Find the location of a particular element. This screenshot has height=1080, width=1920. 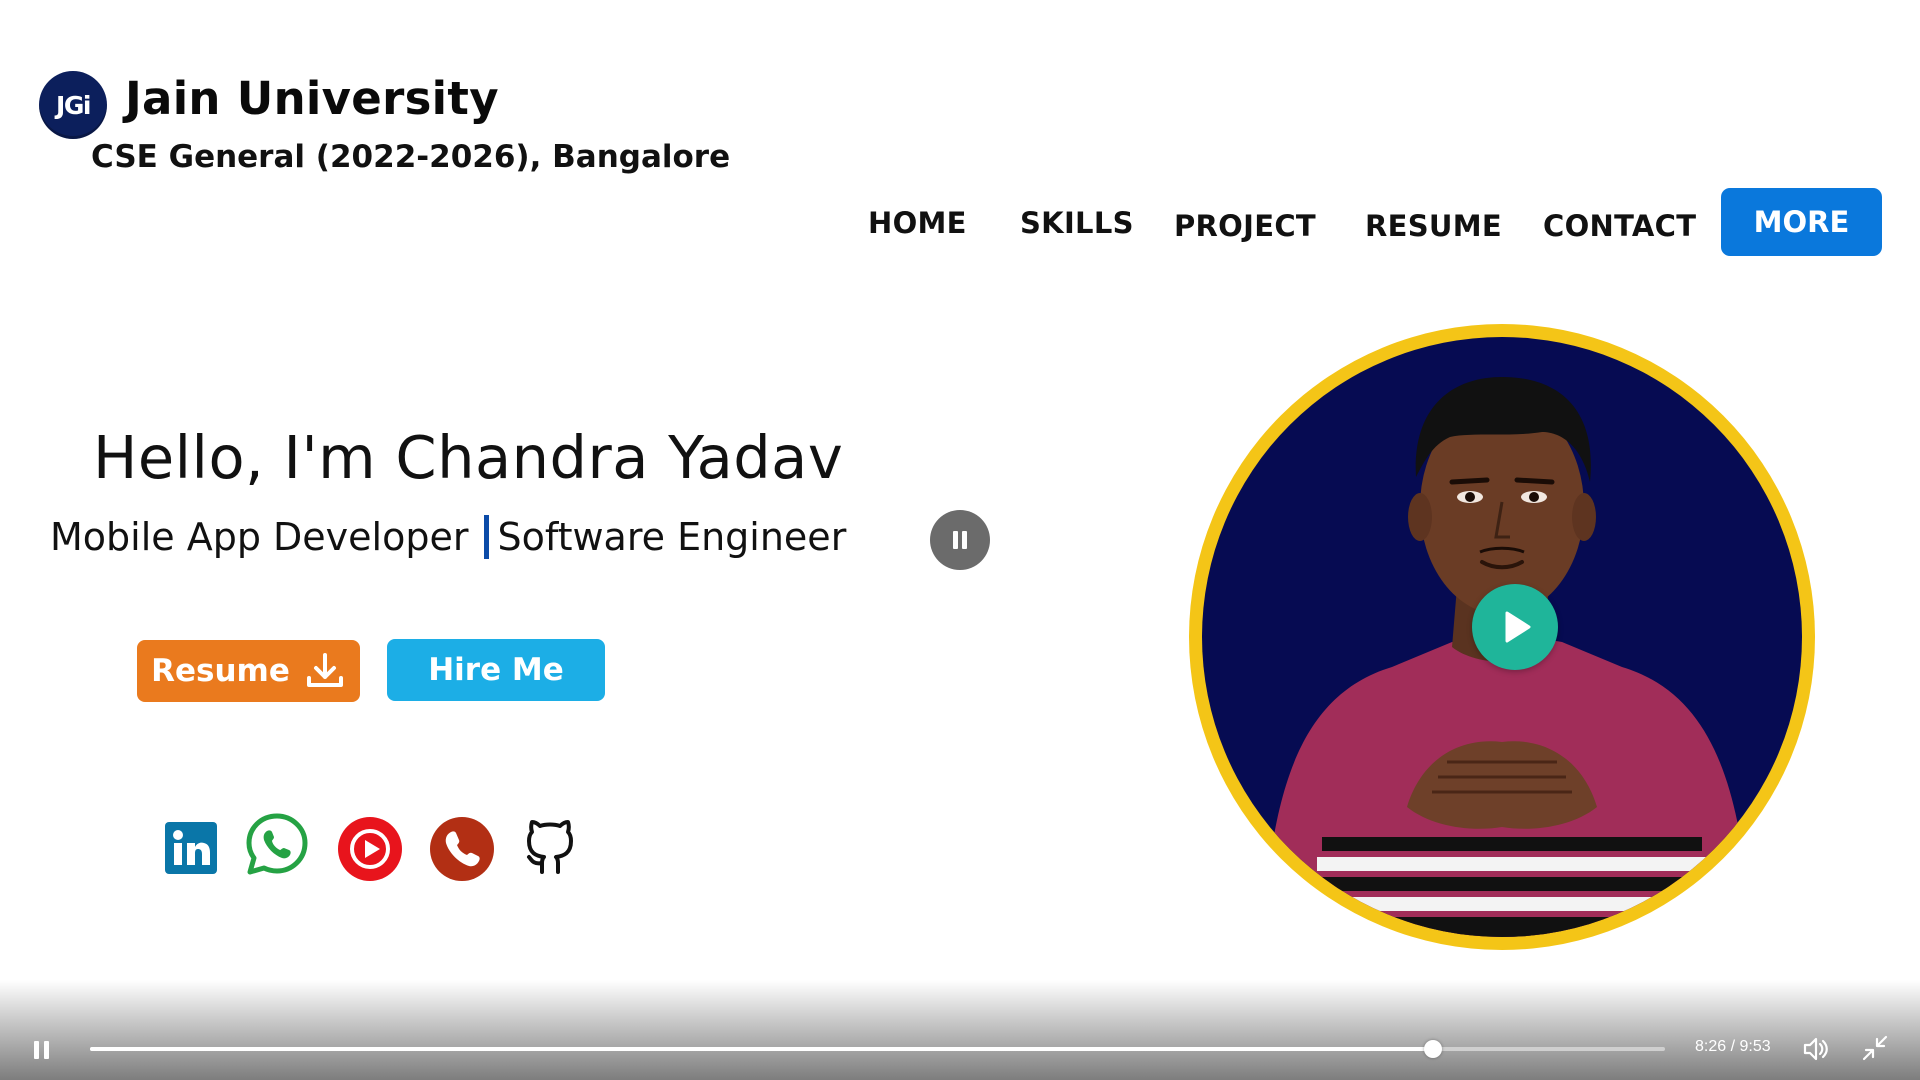

typing-caret is located at coordinates (487, 537).